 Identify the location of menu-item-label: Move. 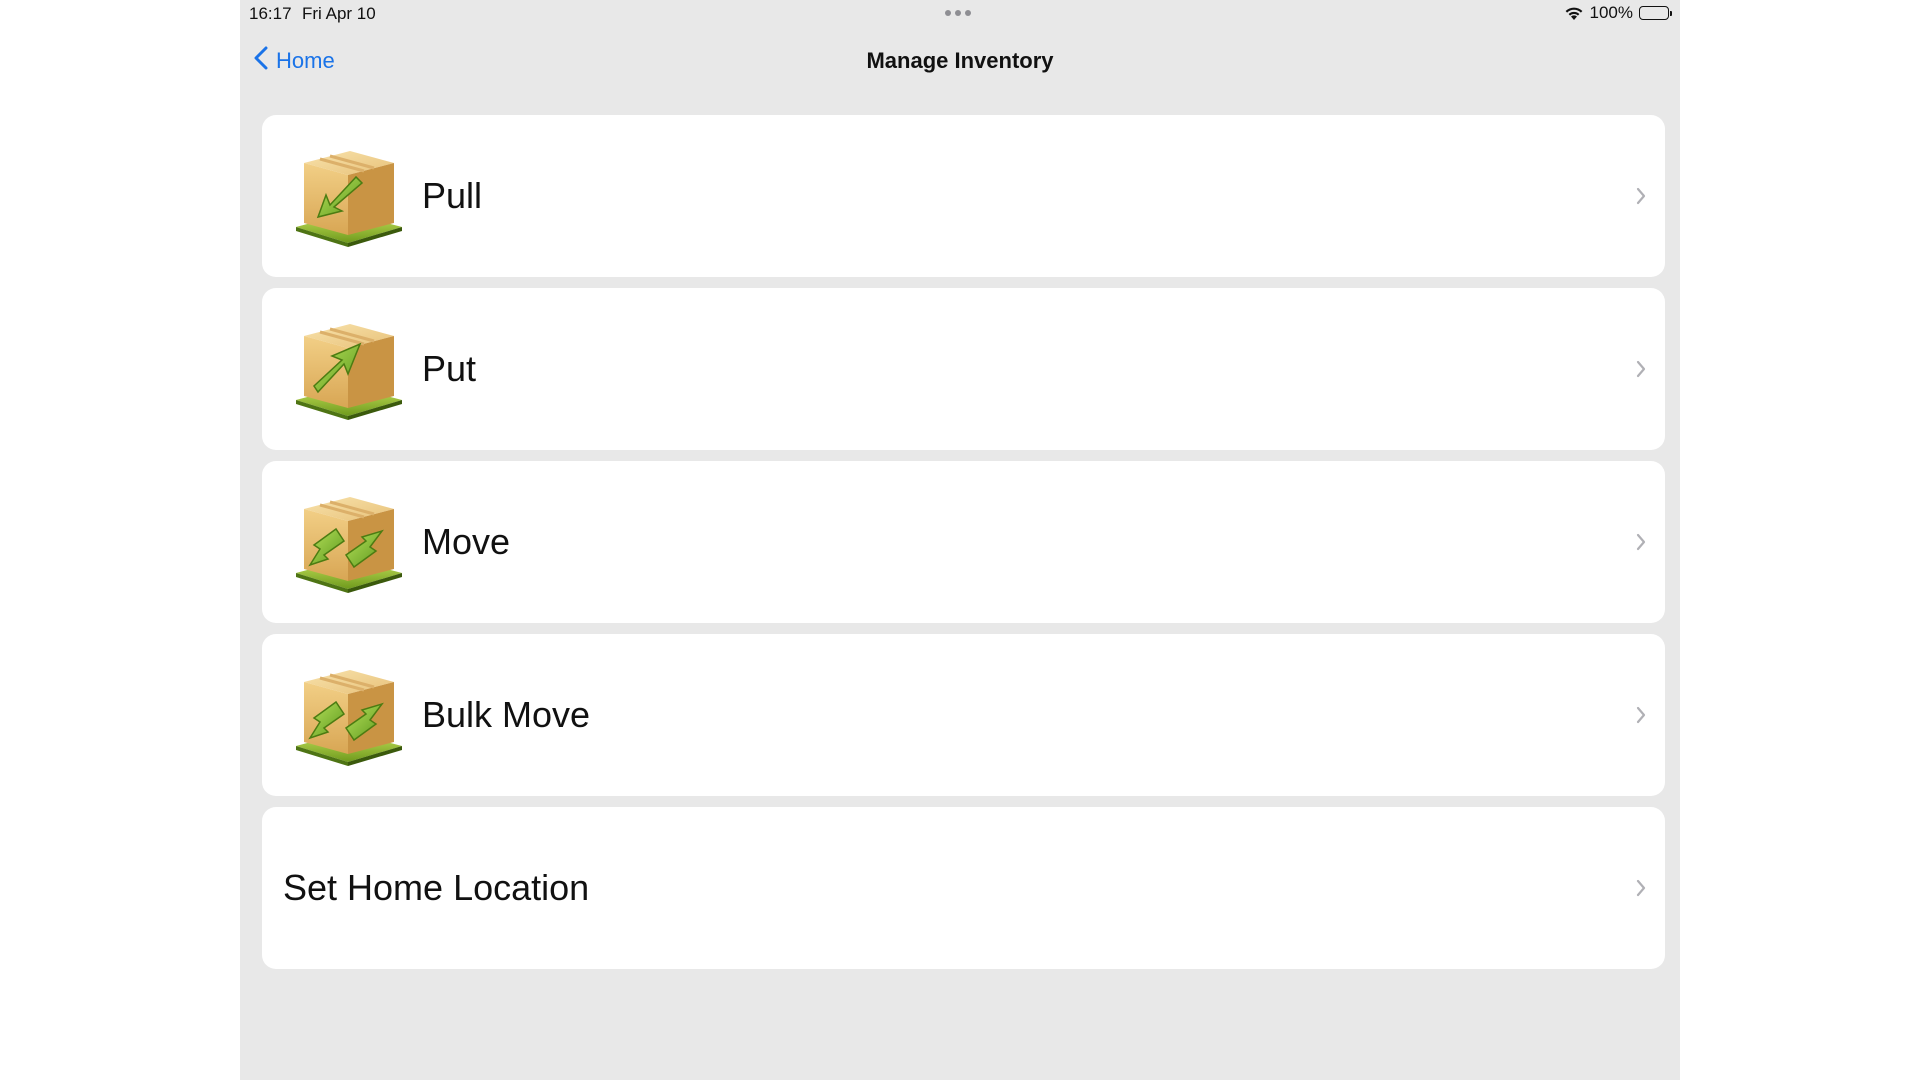
(466, 541).